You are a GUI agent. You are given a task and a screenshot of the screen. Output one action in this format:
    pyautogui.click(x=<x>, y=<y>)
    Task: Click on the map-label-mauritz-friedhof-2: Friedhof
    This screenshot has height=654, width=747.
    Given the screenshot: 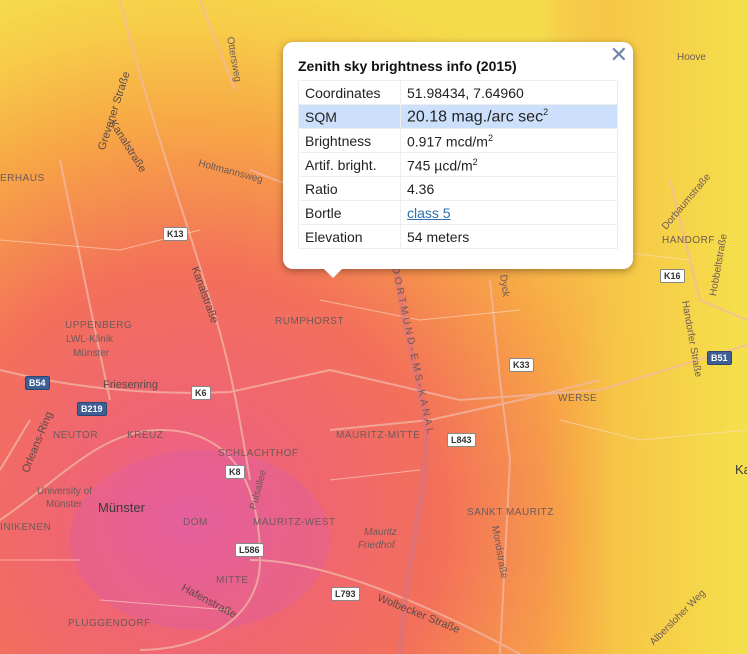 What is the action you would take?
    pyautogui.click(x=376, y=545)
    